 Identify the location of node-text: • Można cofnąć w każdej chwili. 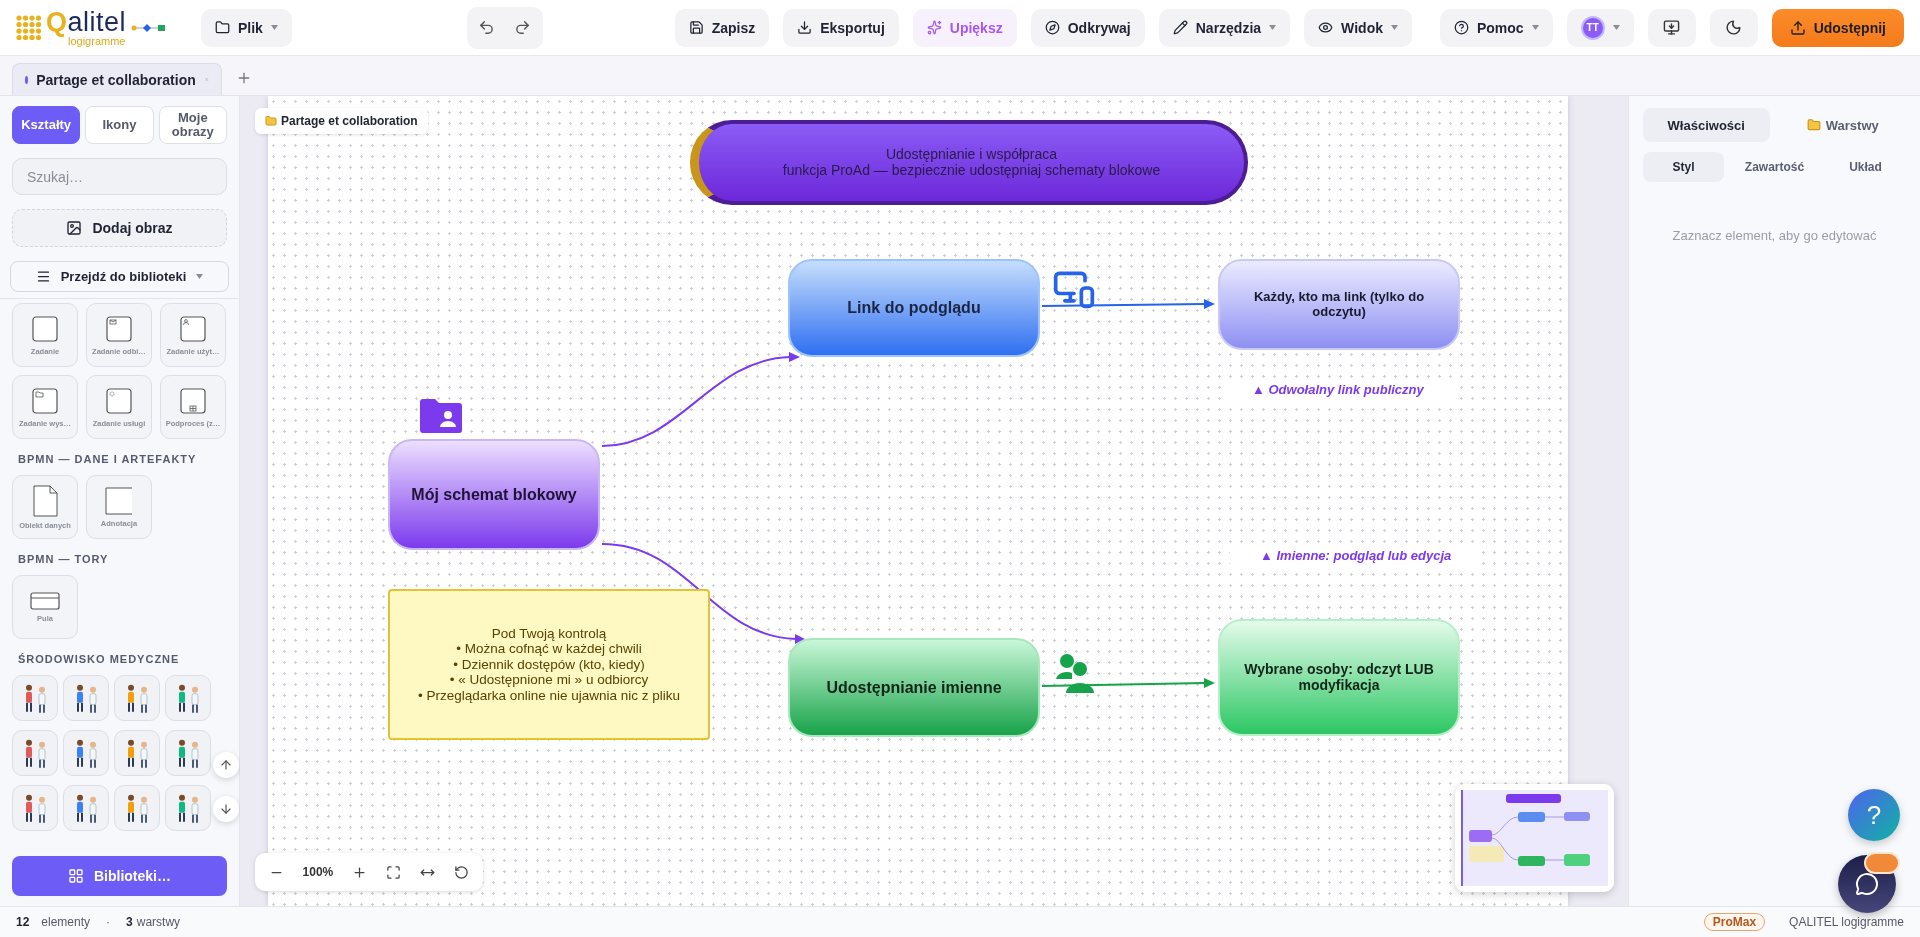
(549, 649).